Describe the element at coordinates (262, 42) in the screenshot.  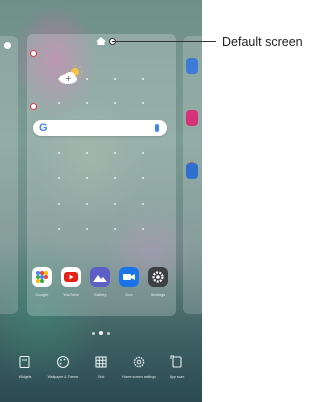
I see `callout-label: Default screen` at that location.